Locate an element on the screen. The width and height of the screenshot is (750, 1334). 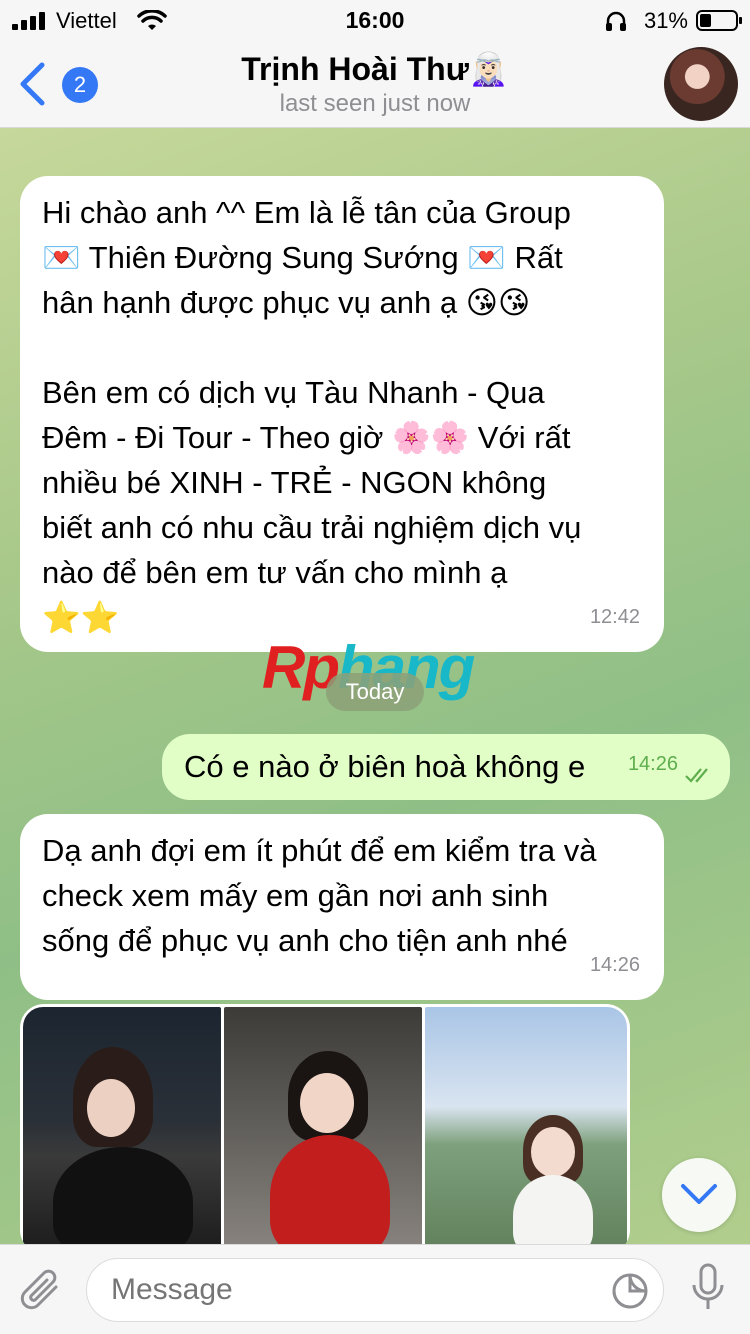
last-seen-status: last seen just now is located at coordinates (375, 103).